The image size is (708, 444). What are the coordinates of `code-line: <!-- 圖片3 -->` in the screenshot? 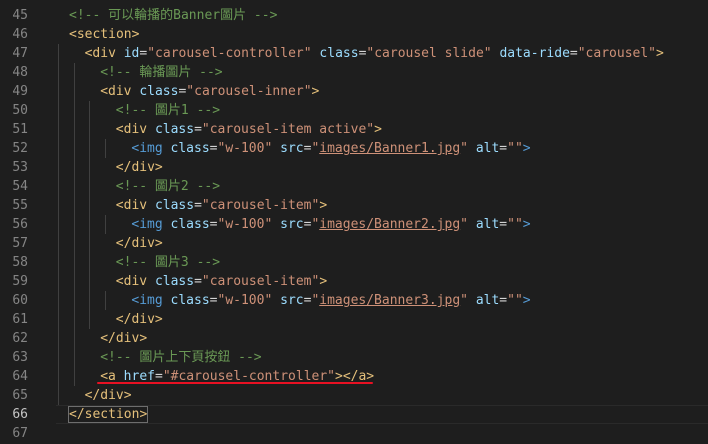 It's located at (382, 262).